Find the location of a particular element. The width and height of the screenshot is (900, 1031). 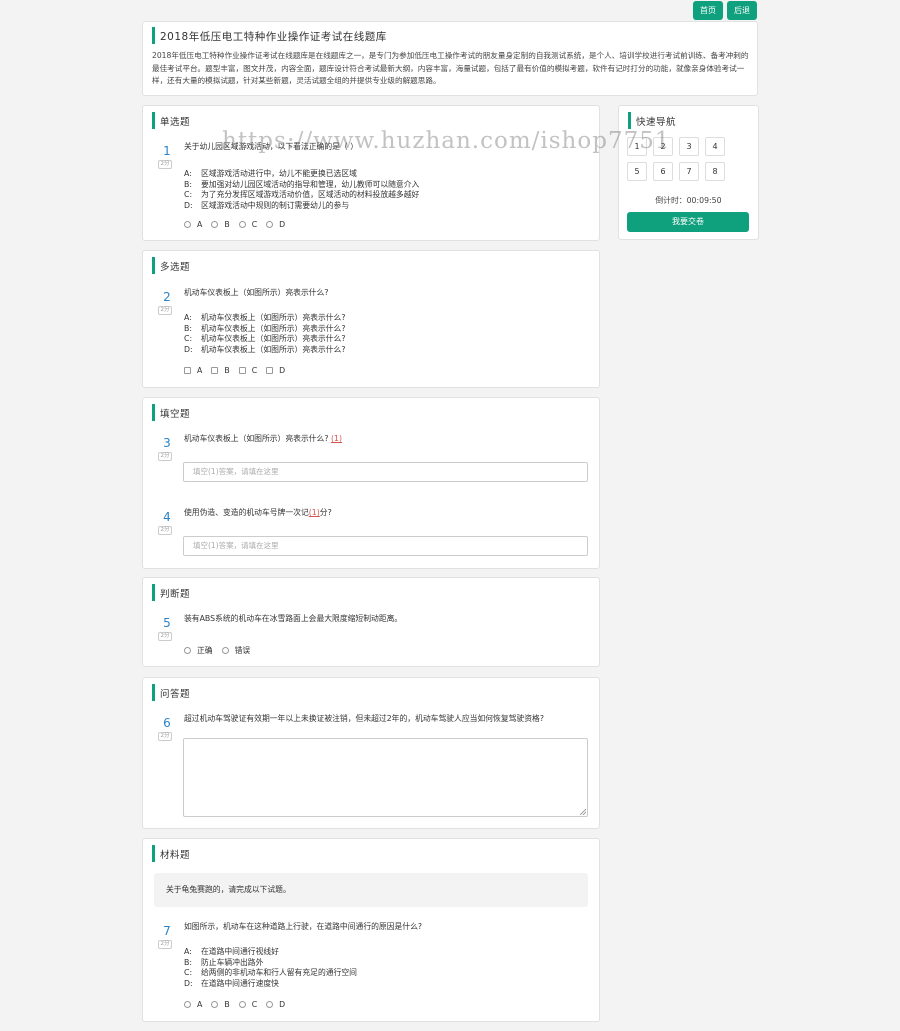

option-item: D: 在道路中间通行速度快 is located at coordinates (231, 983).